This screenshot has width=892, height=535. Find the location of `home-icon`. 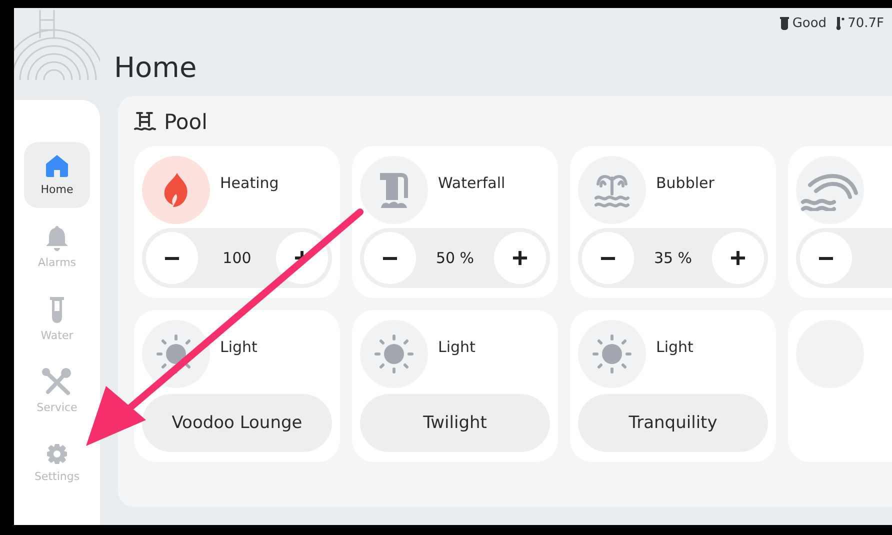

home-icon is located at coordinates (57, 166).